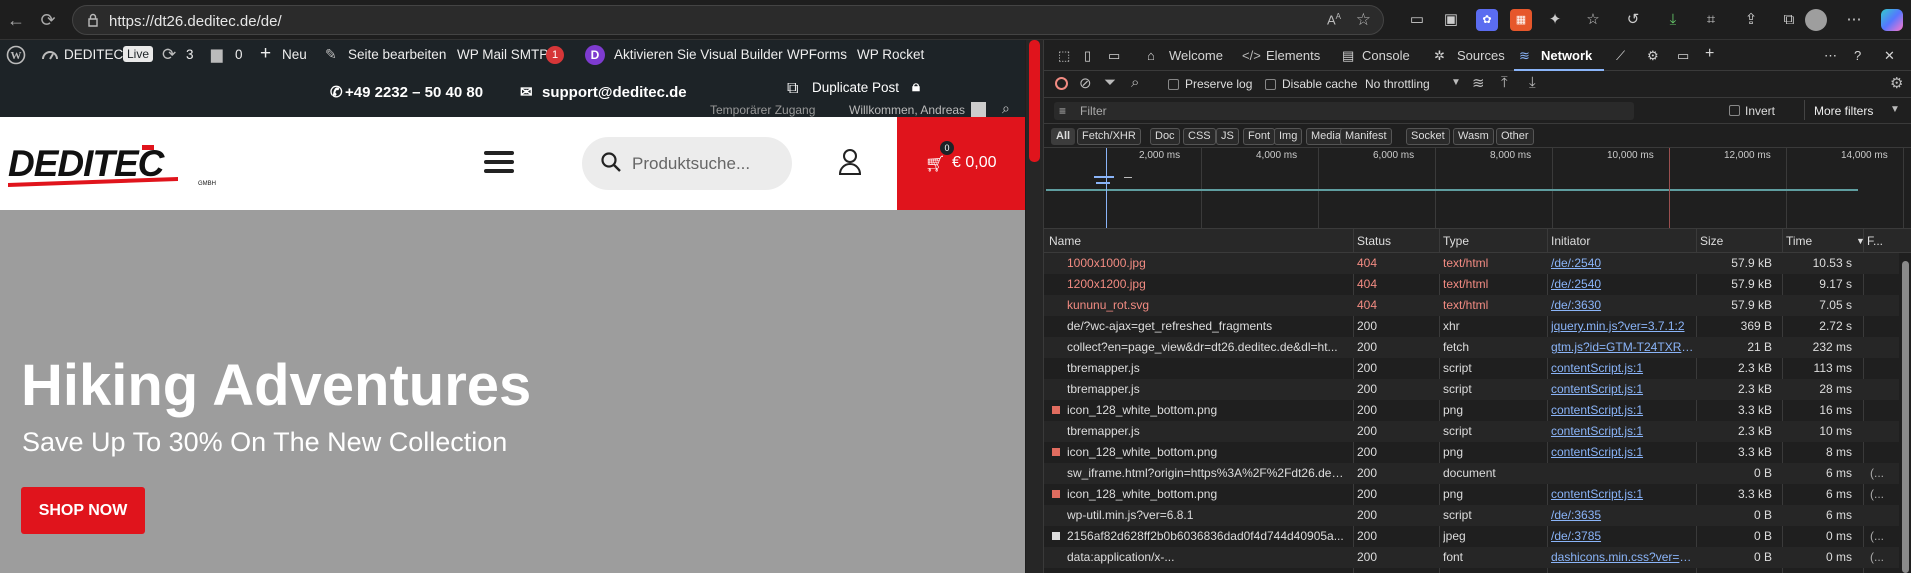  I want to click on more-menu-icon: ⋯, so click(1854, 20).